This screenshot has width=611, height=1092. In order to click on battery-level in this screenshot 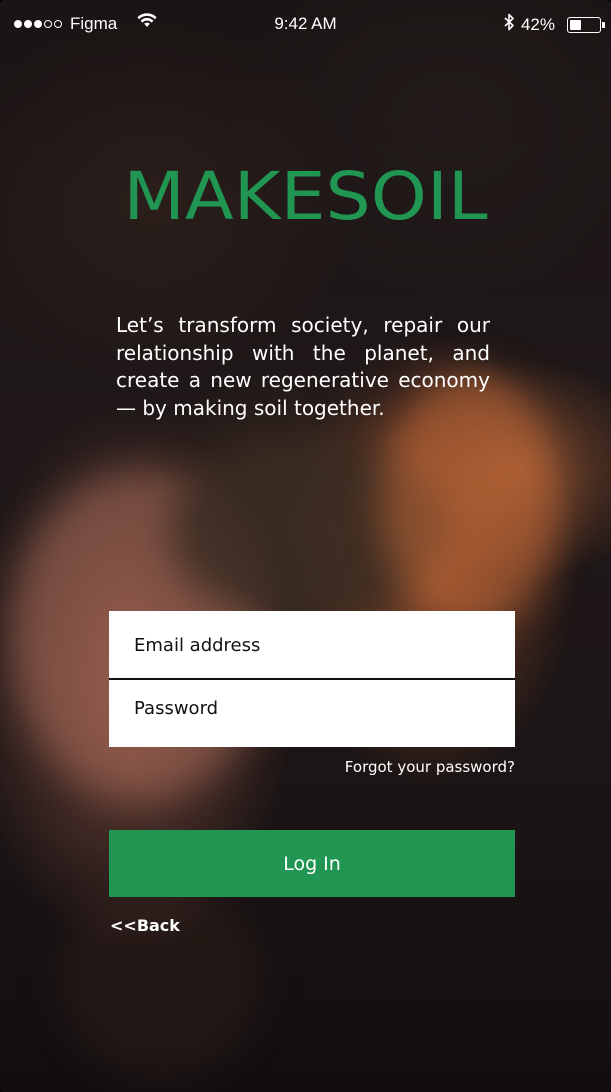, I will do `click(575, 24)`.